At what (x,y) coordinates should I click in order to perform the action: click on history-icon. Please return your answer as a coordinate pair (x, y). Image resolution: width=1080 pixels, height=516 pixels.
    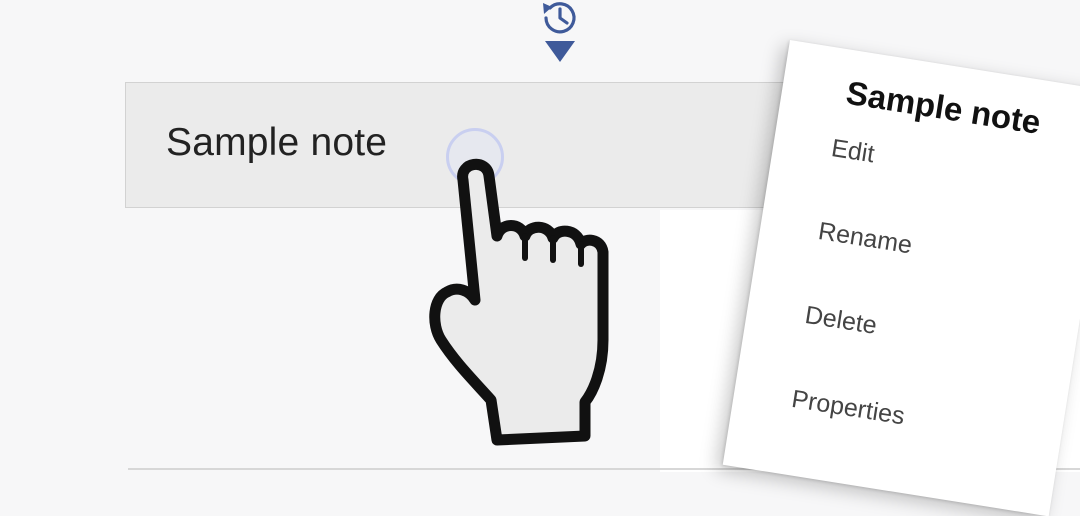
    Looking at the image, I should click on (559, 32).